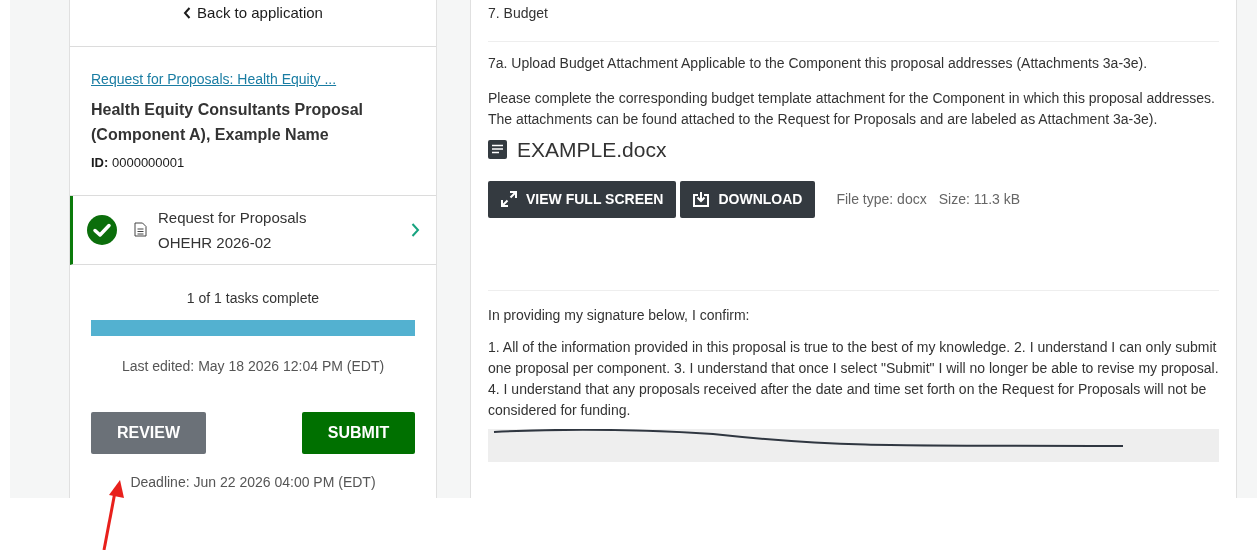 This screenshot has height=550, width=1257. I want to click on check-circle-icon, so click(102, 229).